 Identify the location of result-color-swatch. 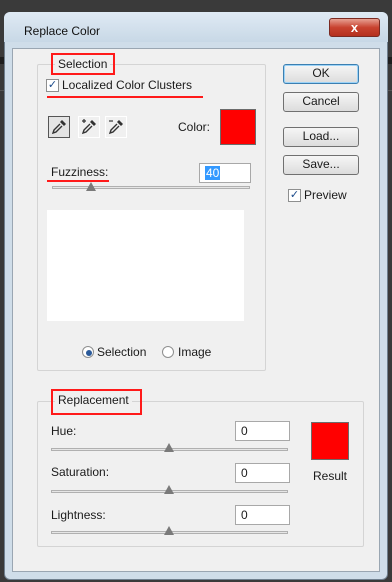
(330, 441).